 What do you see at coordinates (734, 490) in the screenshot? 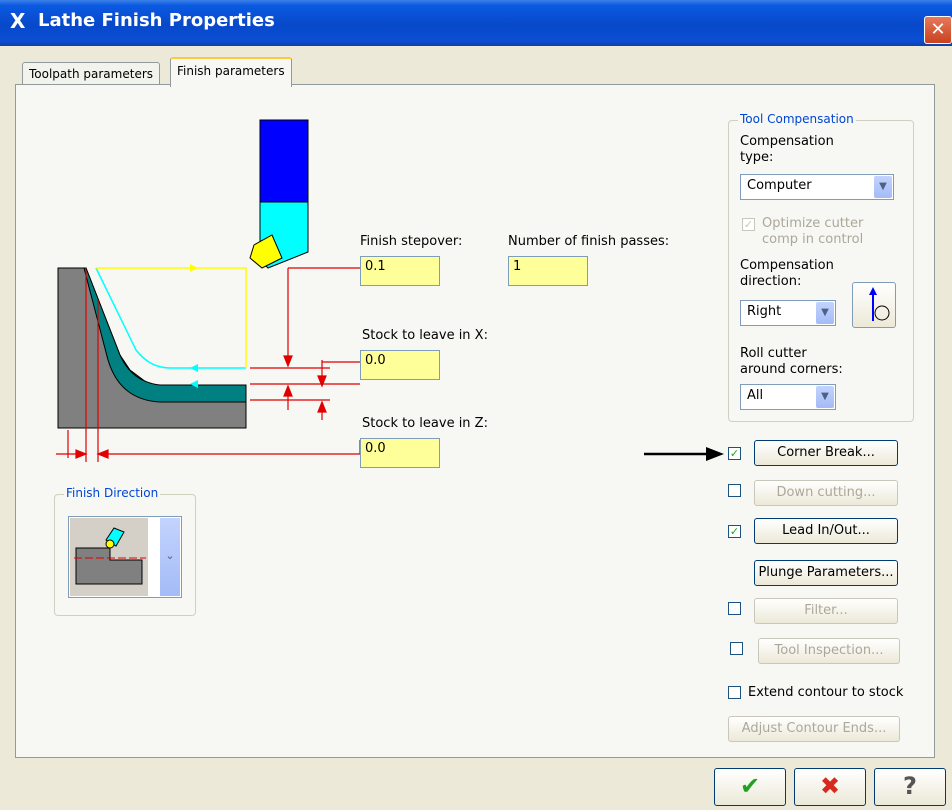
I see `down-cutting-checkbox` at bounding box center [734, 490].